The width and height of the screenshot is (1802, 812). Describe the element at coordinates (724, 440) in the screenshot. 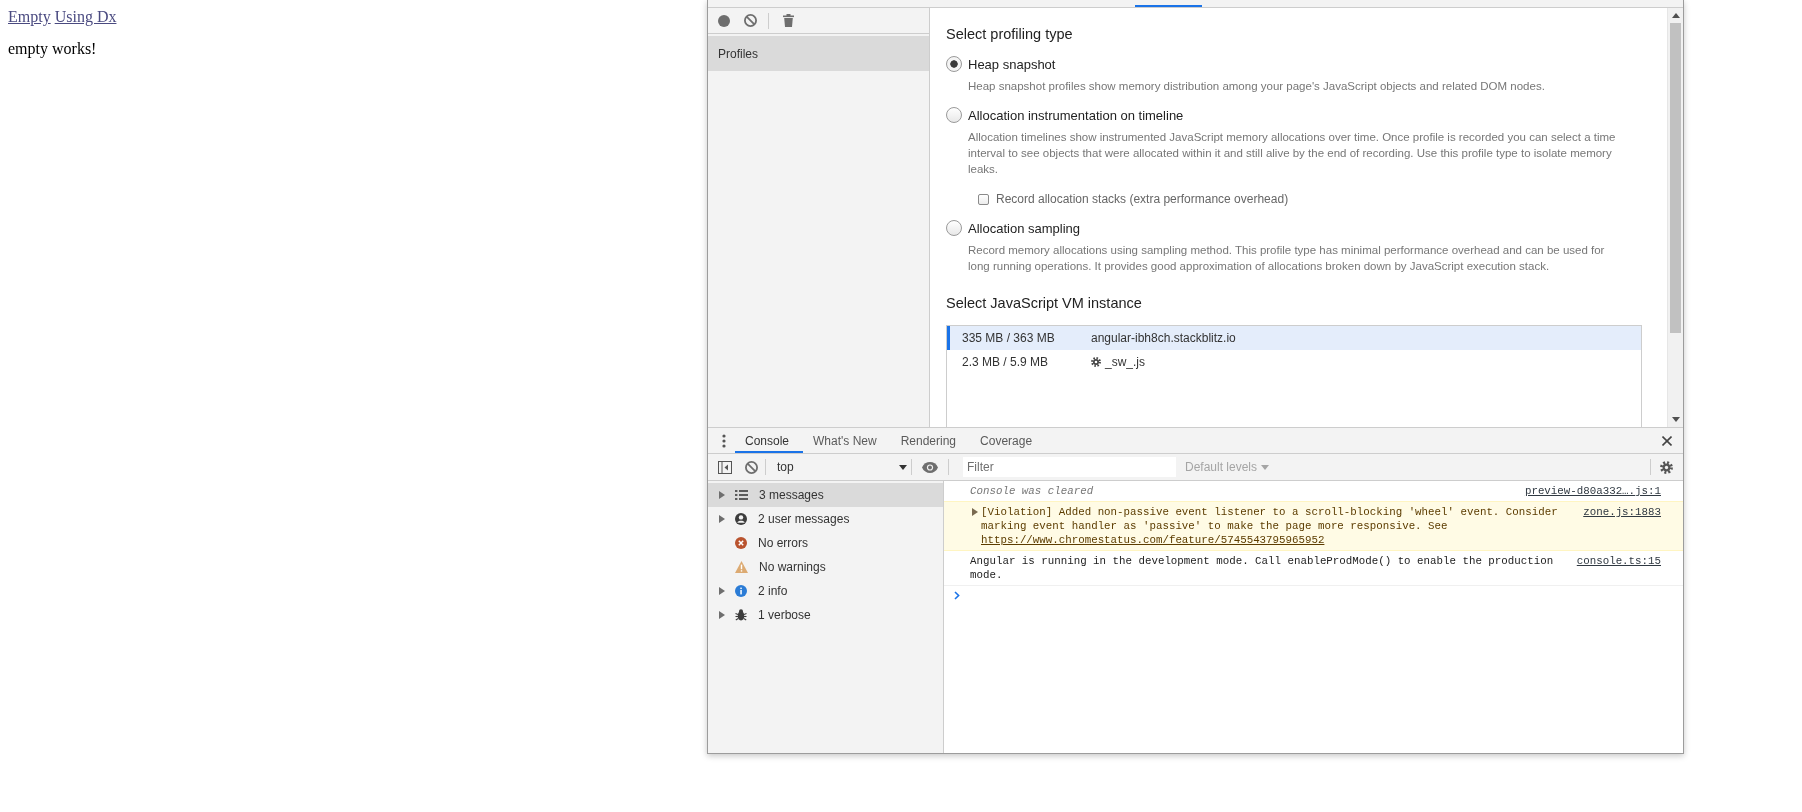

I see `vertical-dots-menu-icon` at that location.